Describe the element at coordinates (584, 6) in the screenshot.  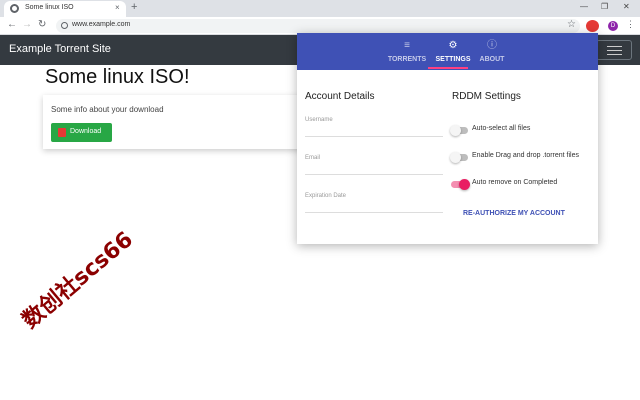
I see `minimize-icon: —` at that location.